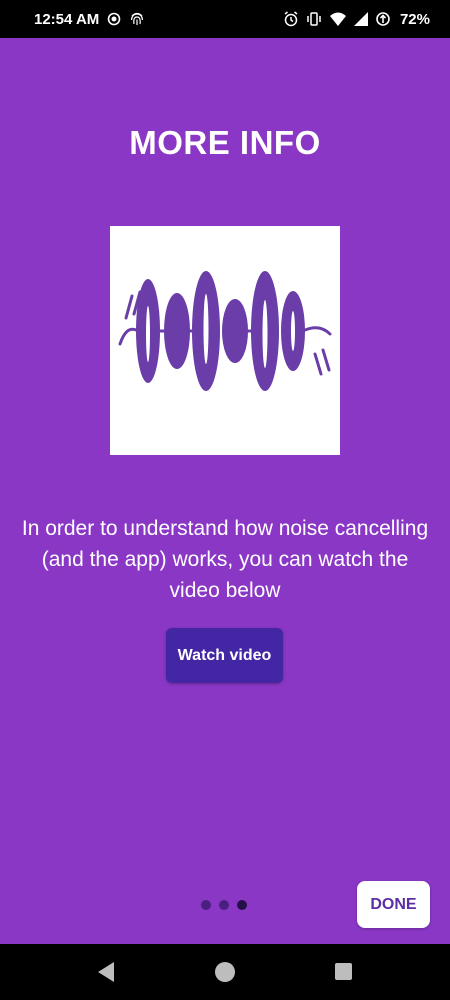 The height and width of the screenshot is (1000, 450). What do you see at coordinates (67, 19) in the screenshot?
I see `status-time: 12:54 AM` at bounding box center [67, 19].